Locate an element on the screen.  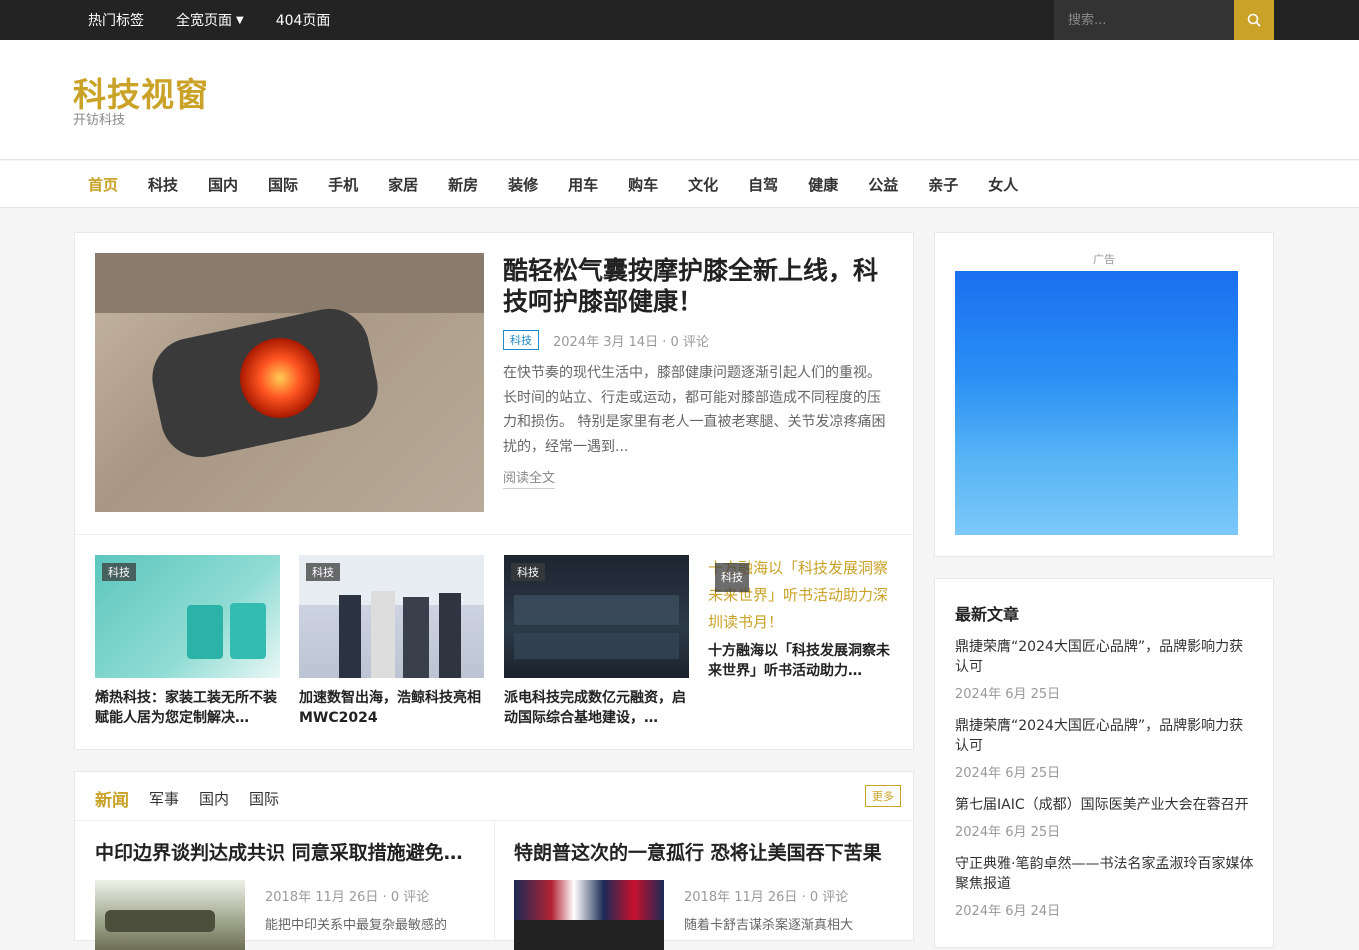
category-badge: 科技 is located at coordinates (521, 340).